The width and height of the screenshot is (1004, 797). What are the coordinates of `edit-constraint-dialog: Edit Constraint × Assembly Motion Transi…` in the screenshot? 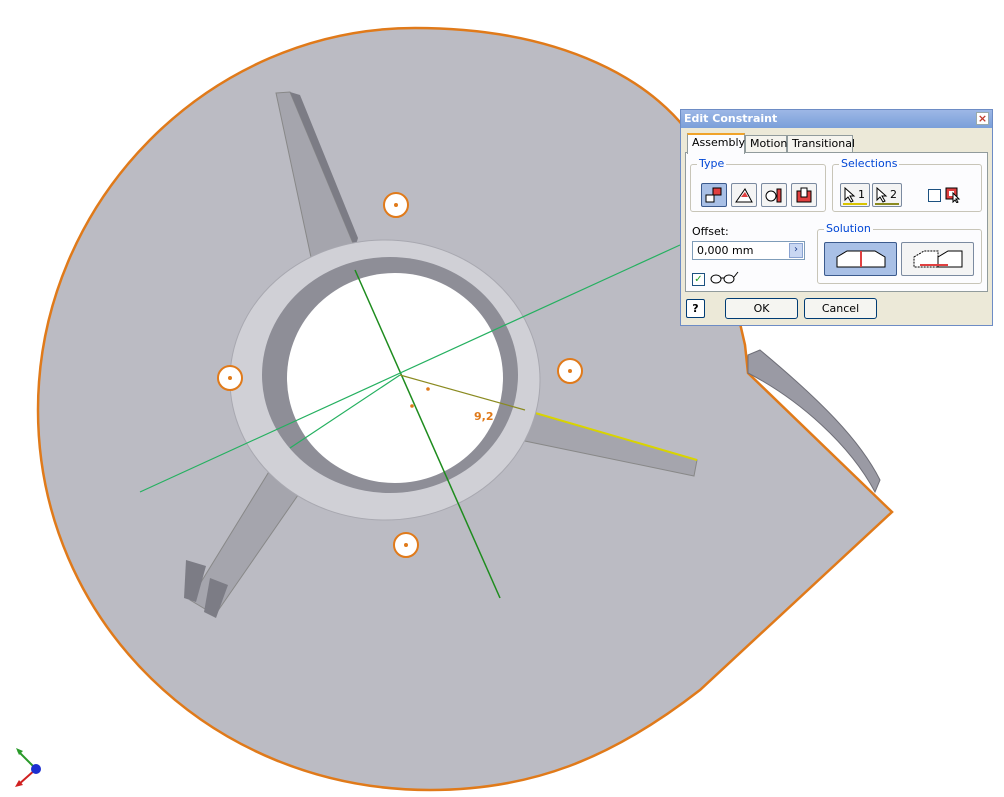 It's located at (836, 217).